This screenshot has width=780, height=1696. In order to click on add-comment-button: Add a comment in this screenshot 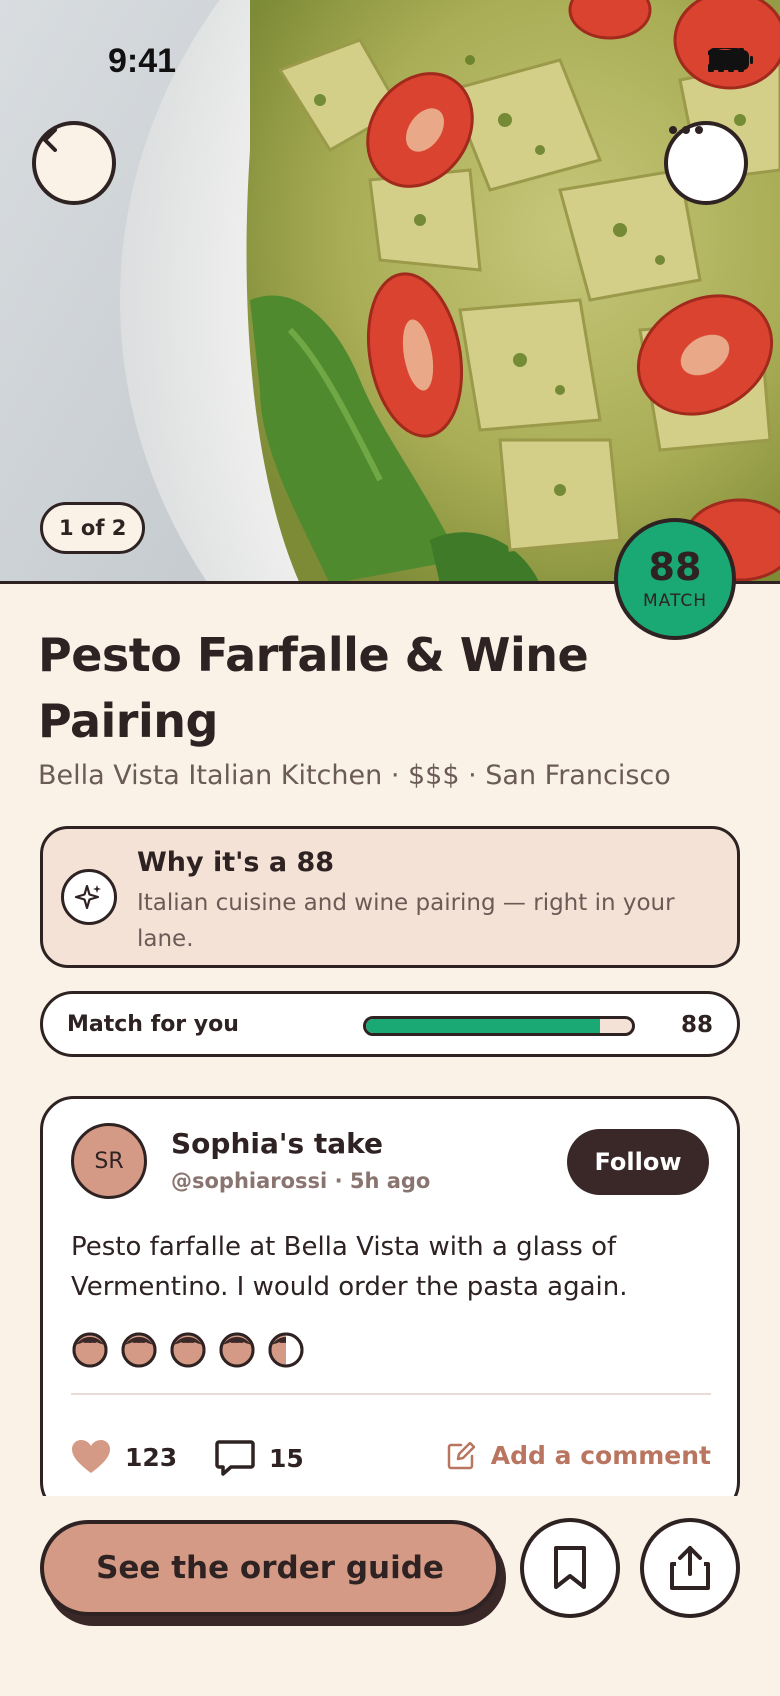, I will do `click(579, 1455)`.